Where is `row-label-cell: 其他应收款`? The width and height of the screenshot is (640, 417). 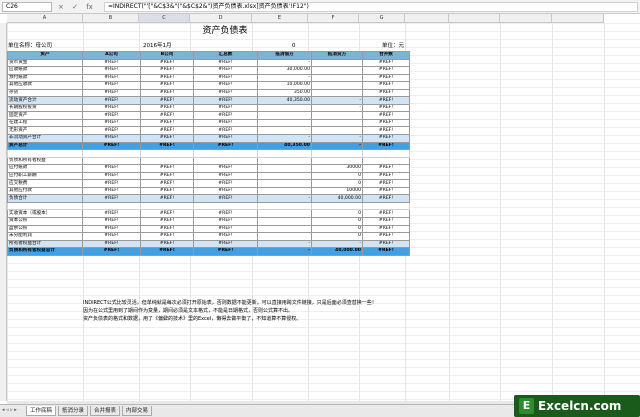
row-label-cell: 其他应收款 is located at coordinates (45, 85).